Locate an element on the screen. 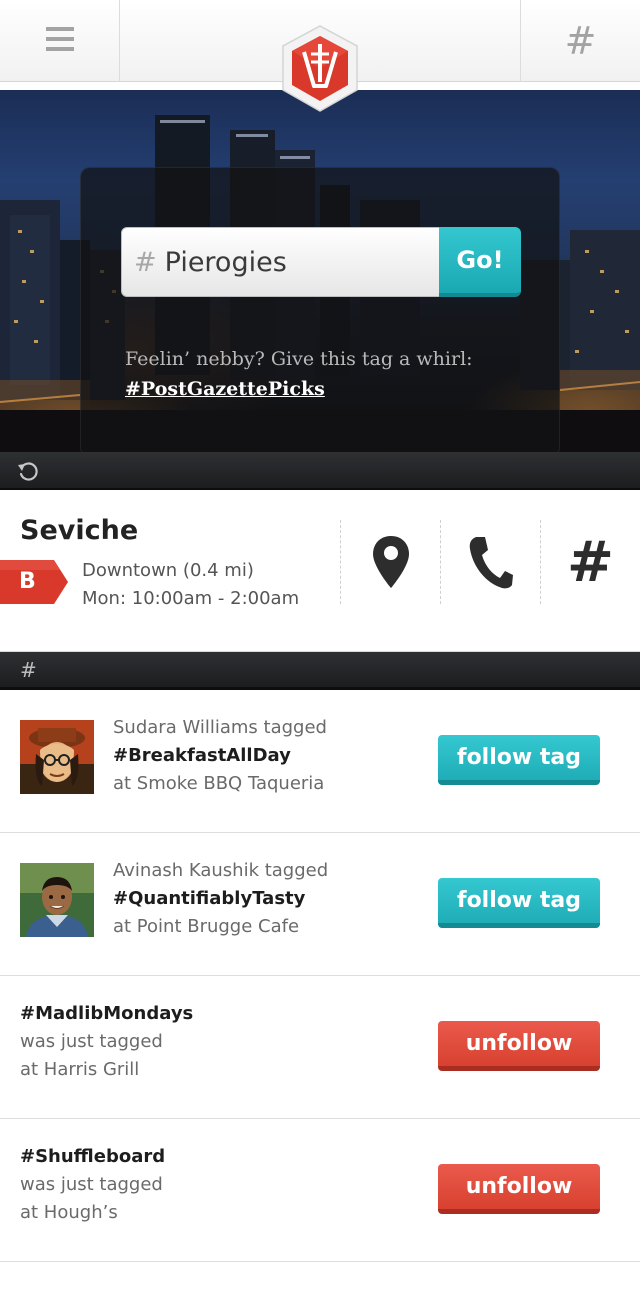 The width and height of the screenshot is (640, 1300). map-button is located at coordinates (390, 562).